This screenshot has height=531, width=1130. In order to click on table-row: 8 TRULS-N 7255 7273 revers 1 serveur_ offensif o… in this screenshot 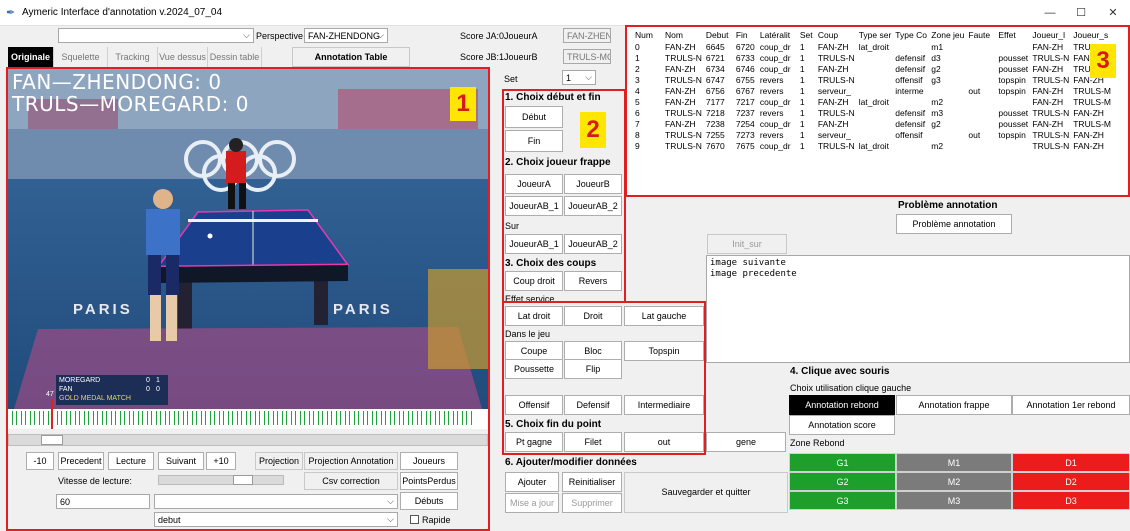, I will do `click(873, 134)`.